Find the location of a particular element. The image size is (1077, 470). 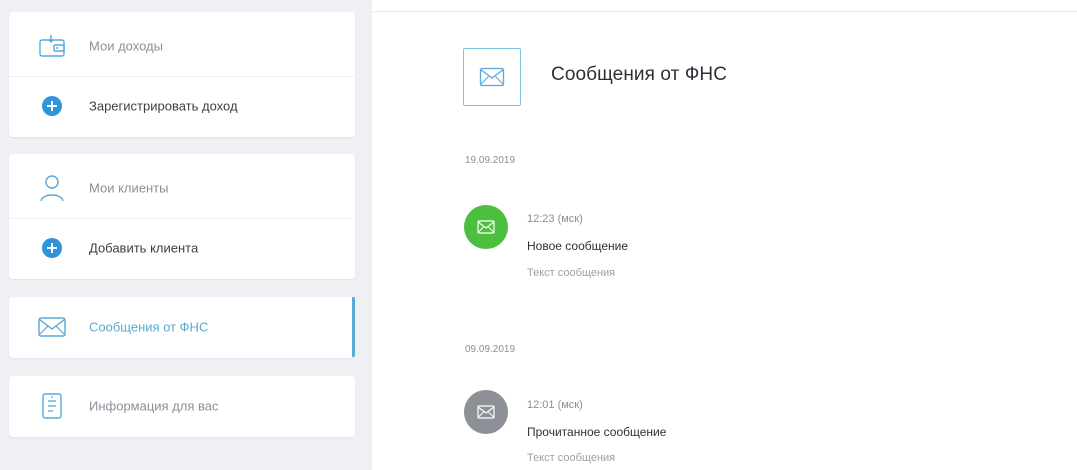

page-title: Сообщения от ФНС is located at coordinates (639, 74).